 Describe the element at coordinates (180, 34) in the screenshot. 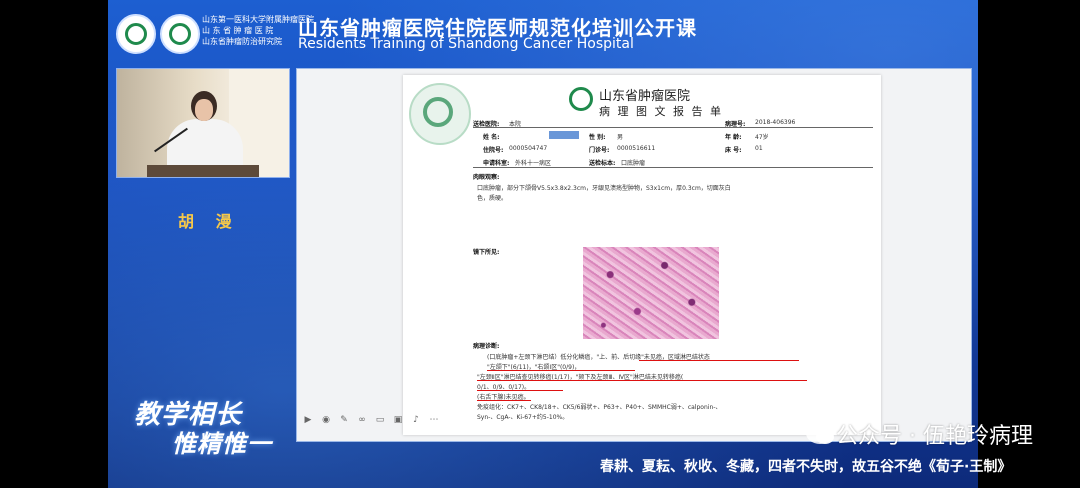

I see `hospital-logo-icon` at that location.